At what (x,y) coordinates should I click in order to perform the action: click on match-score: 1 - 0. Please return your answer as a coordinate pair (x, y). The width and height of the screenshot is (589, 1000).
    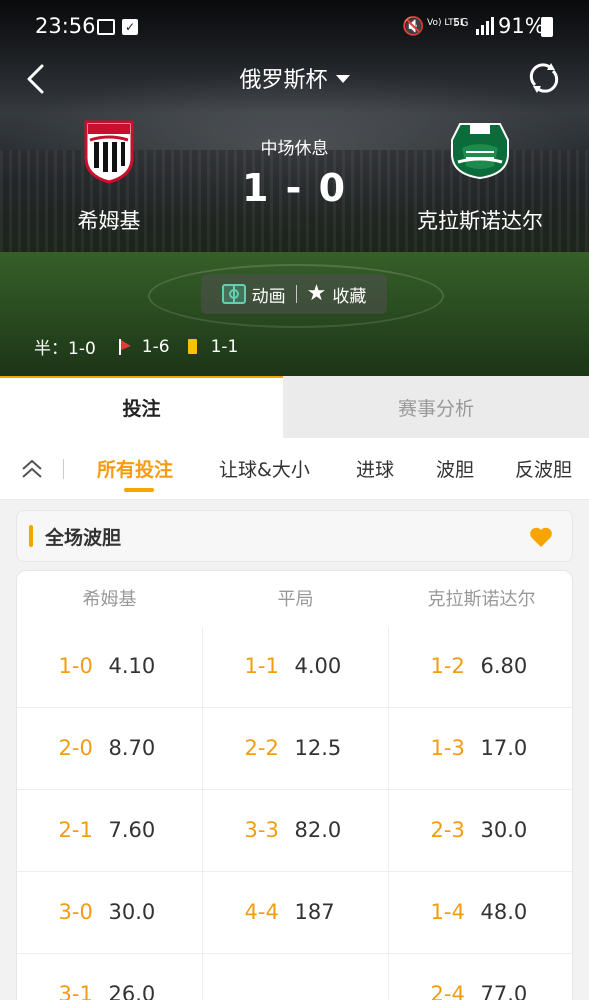
    Looking at the image, I should click on (294, 188).